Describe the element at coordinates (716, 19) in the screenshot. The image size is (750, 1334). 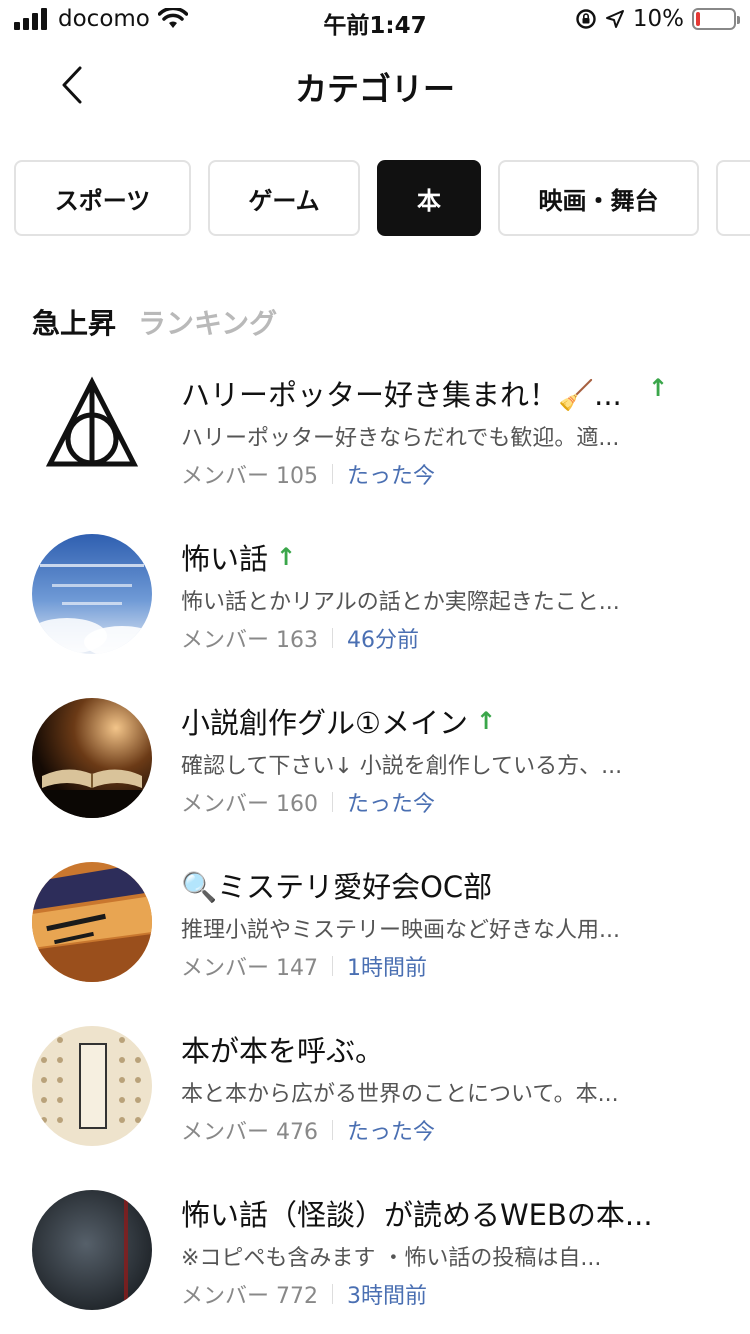
I see `battery-icon` at that location.